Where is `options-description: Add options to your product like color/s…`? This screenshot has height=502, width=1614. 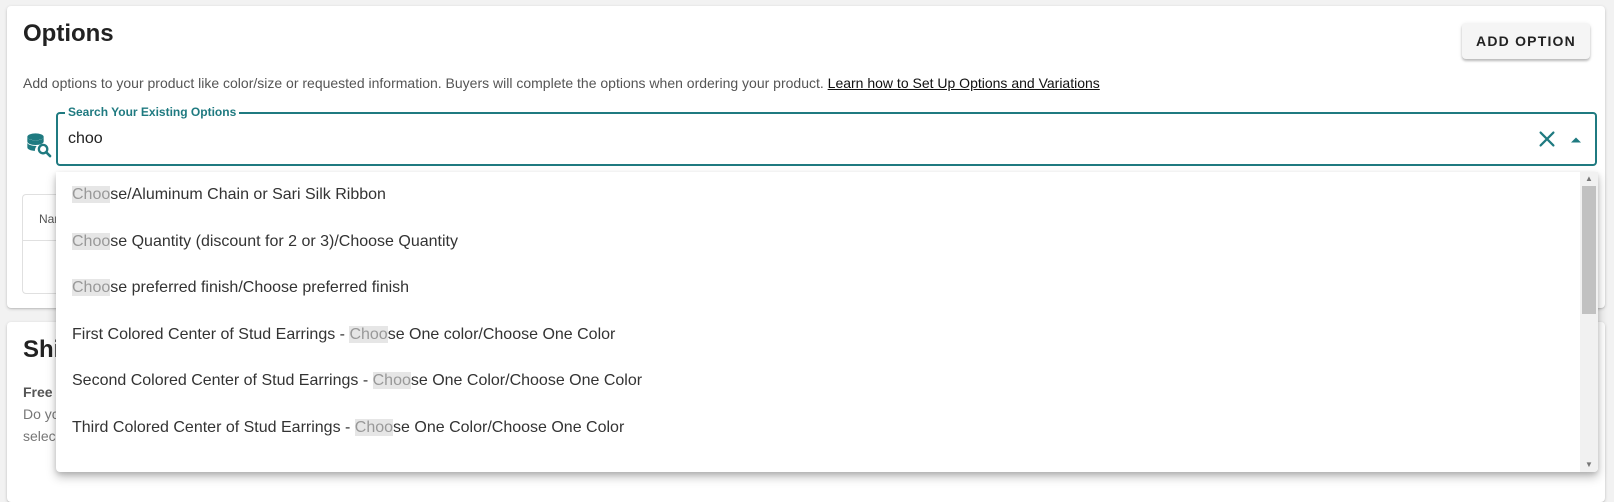 options-description: Add options to your product like color/s… is located at coordinates (561, 83).